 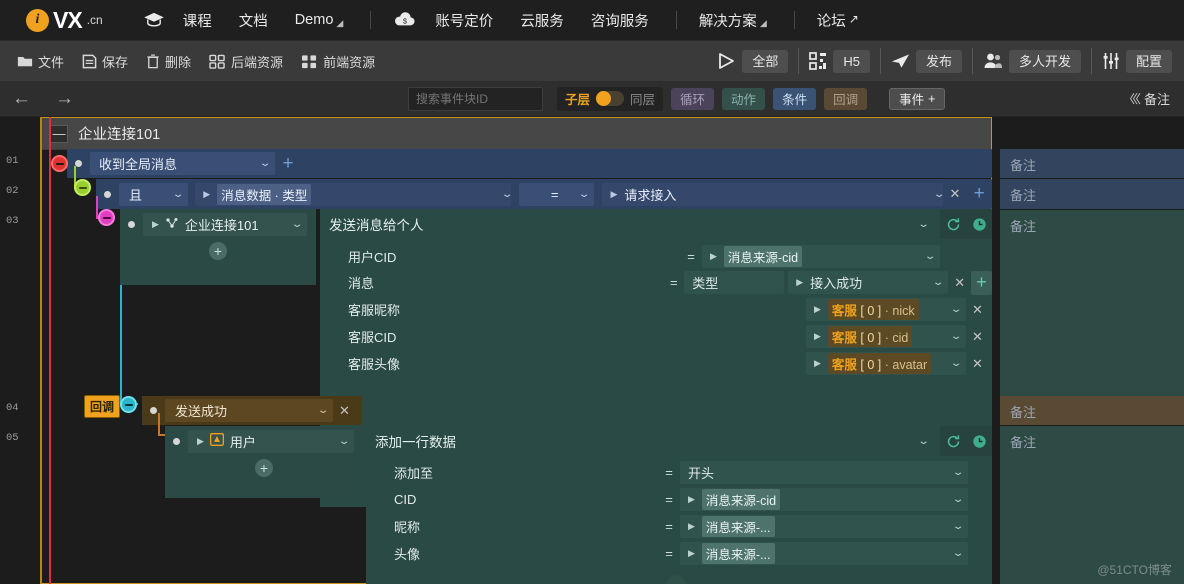 I want to click on nav-item-cloud-services: 云服务, so click(x=542, y=20).